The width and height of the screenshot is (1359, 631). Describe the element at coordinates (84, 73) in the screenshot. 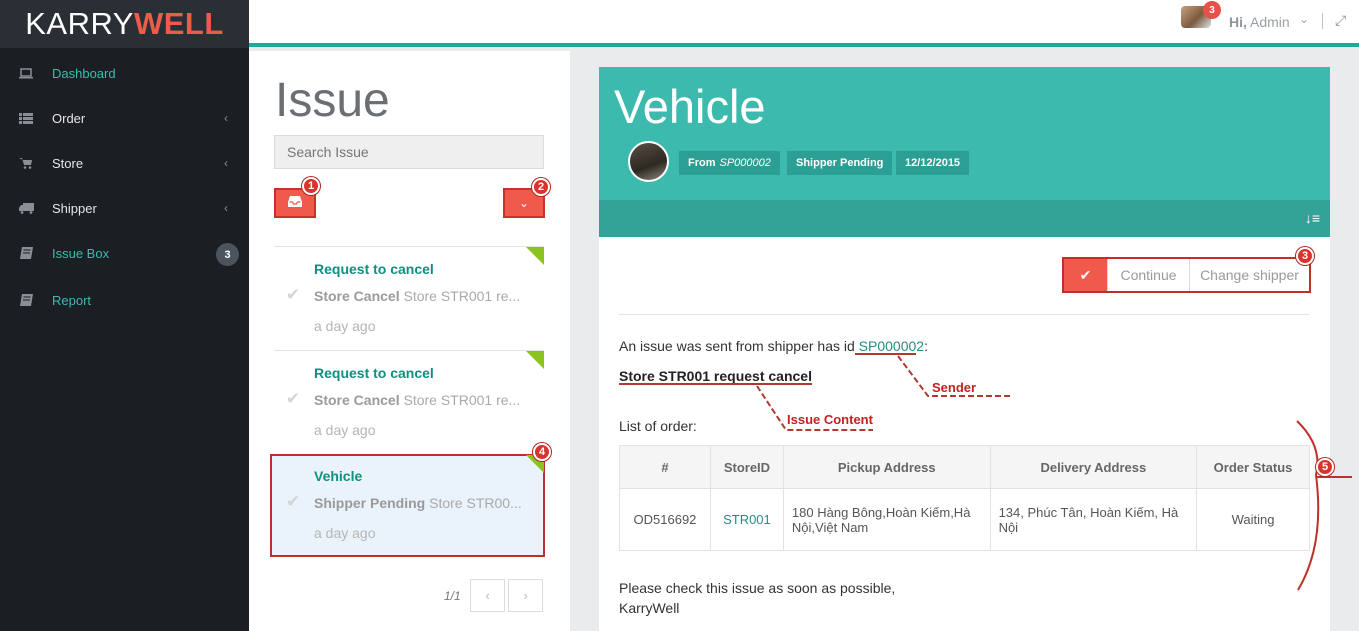

I see `sidebar-item-label: Dashboard` at that location.